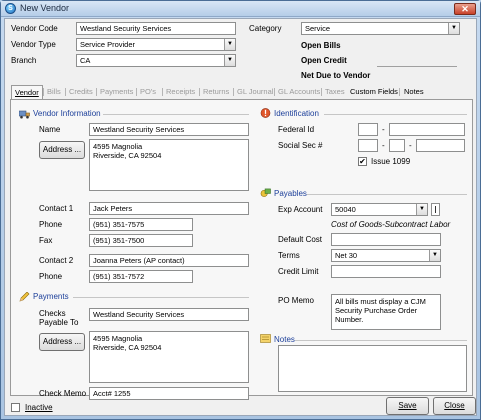  Describe the element at coordinates (386, 255) in the screenshot. I see `terms-select: Net 30 ▼` at that location.